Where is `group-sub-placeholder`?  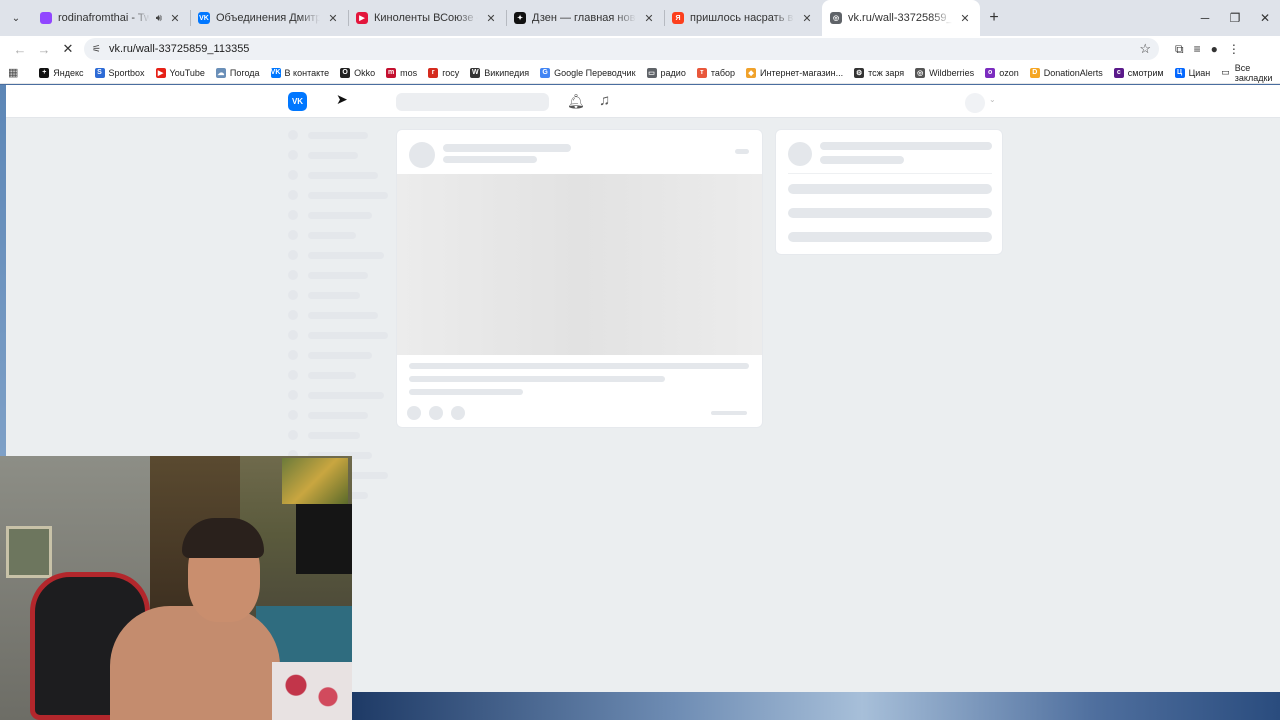 group-sub-placeholder is located at coordinates (862, 160).